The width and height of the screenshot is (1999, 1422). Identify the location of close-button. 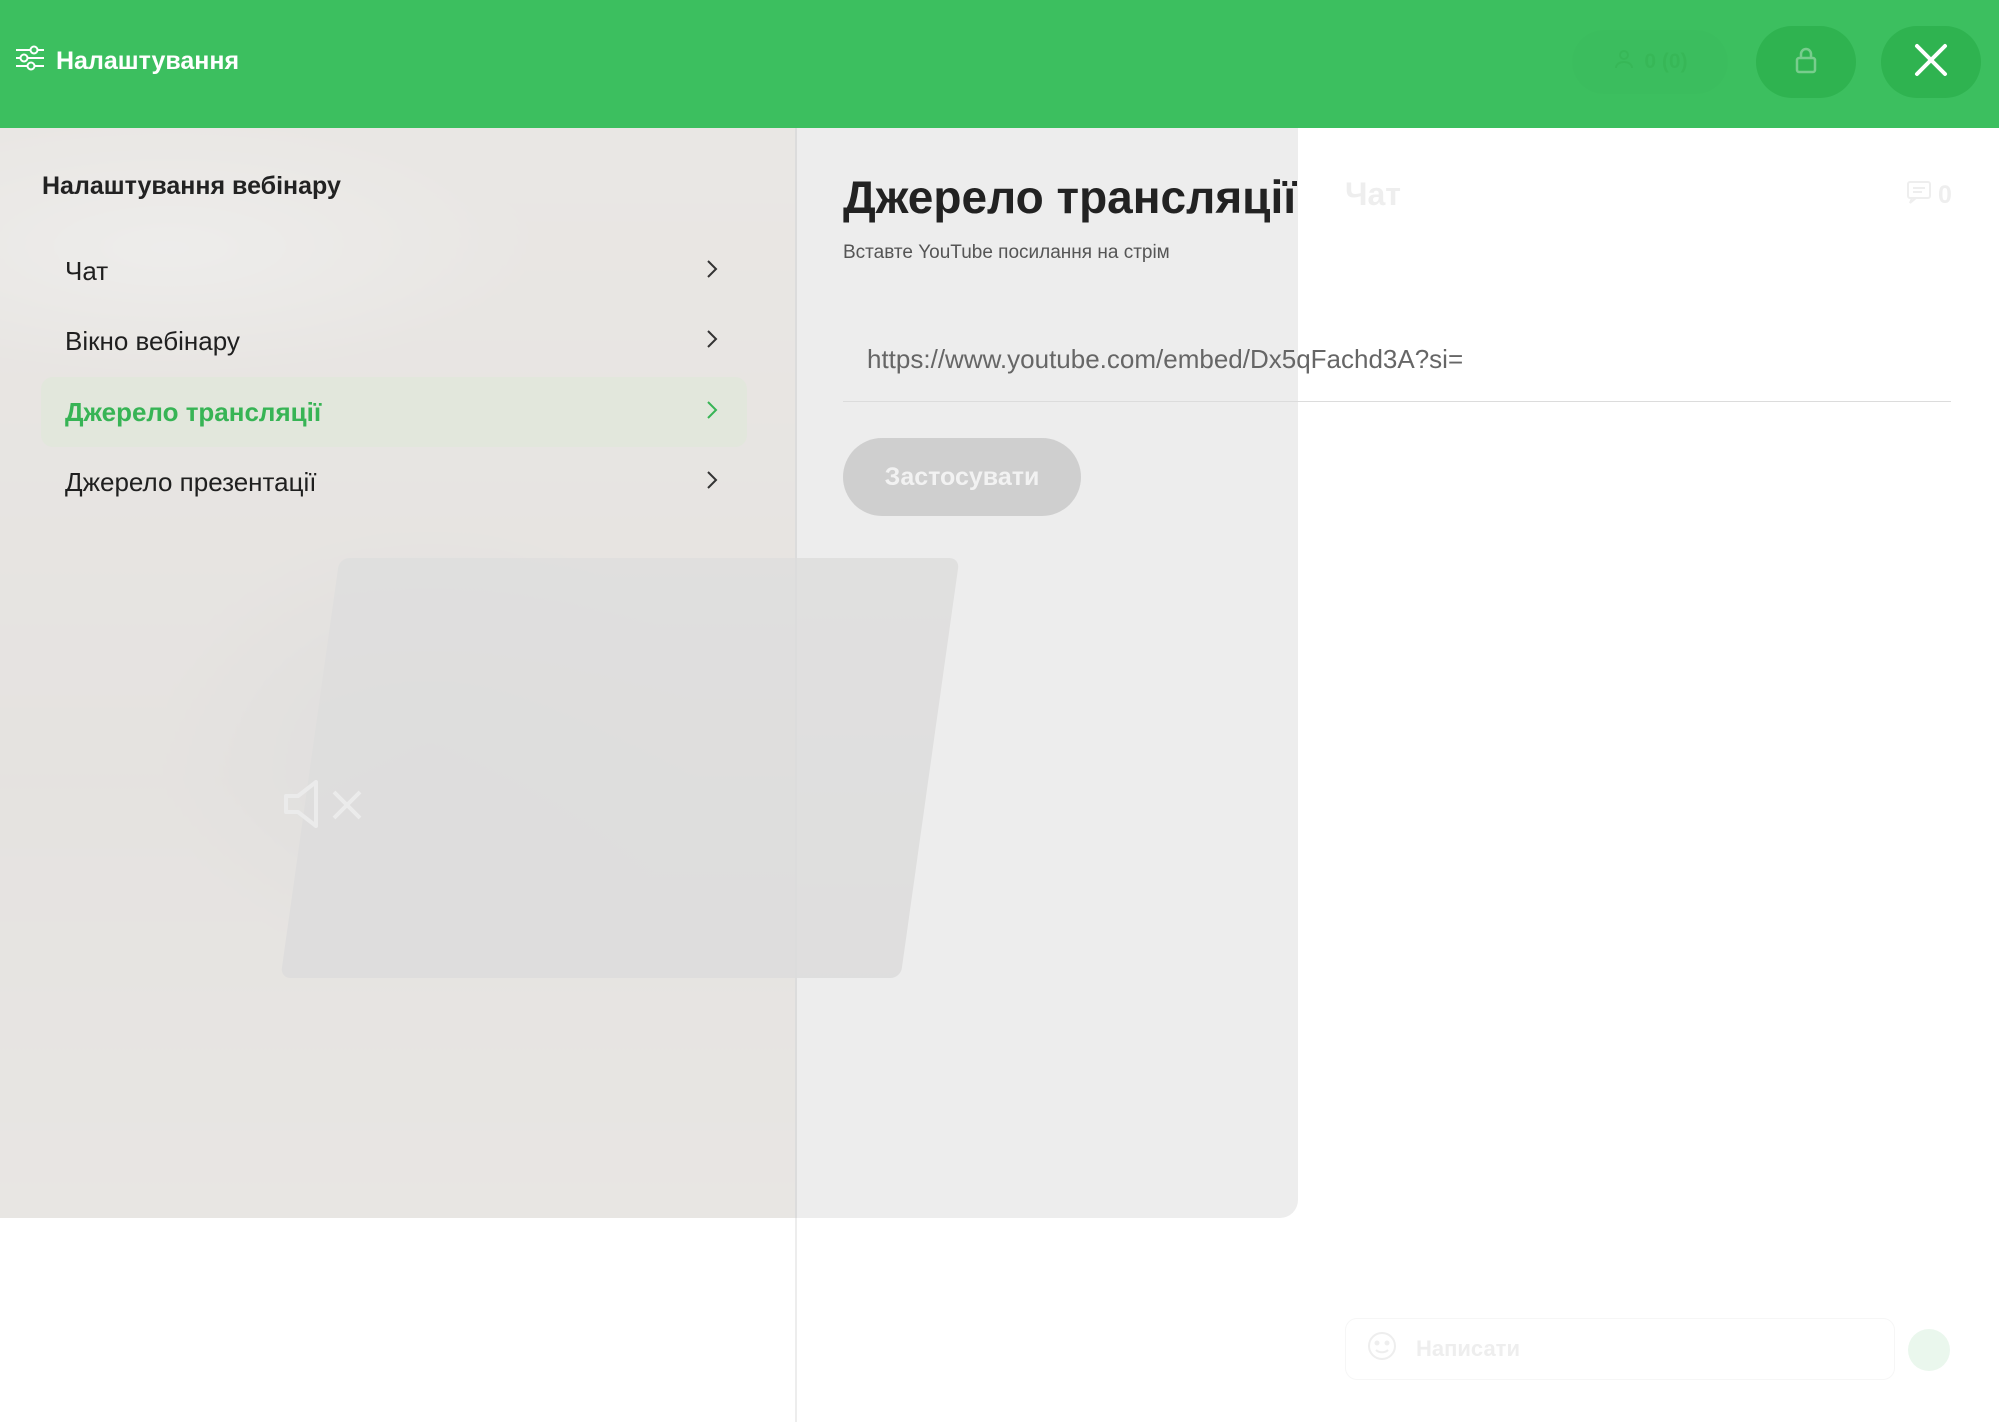
(1931, 62).